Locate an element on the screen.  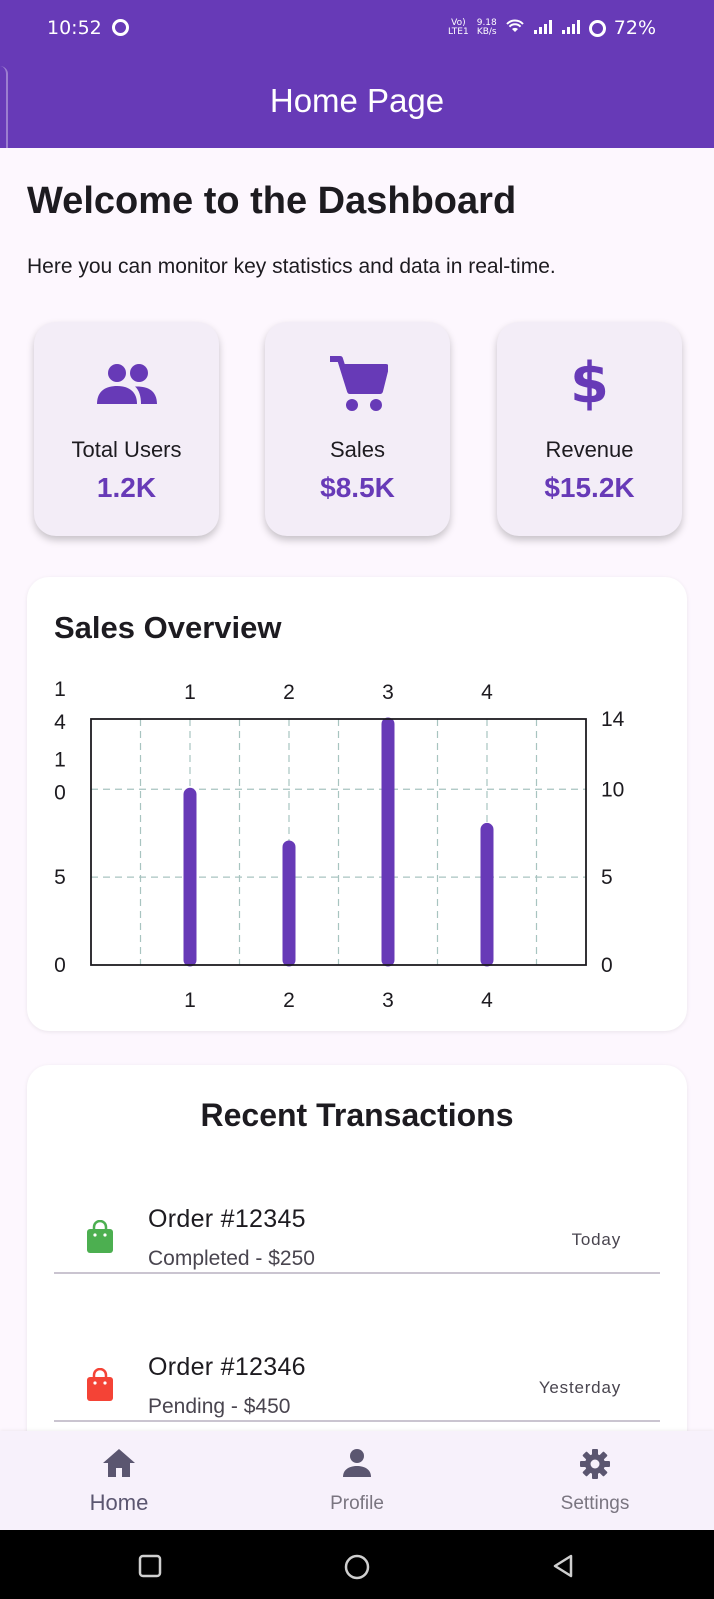
x-tick-label-bottom: 3 is located at coordinates (388, 1000).